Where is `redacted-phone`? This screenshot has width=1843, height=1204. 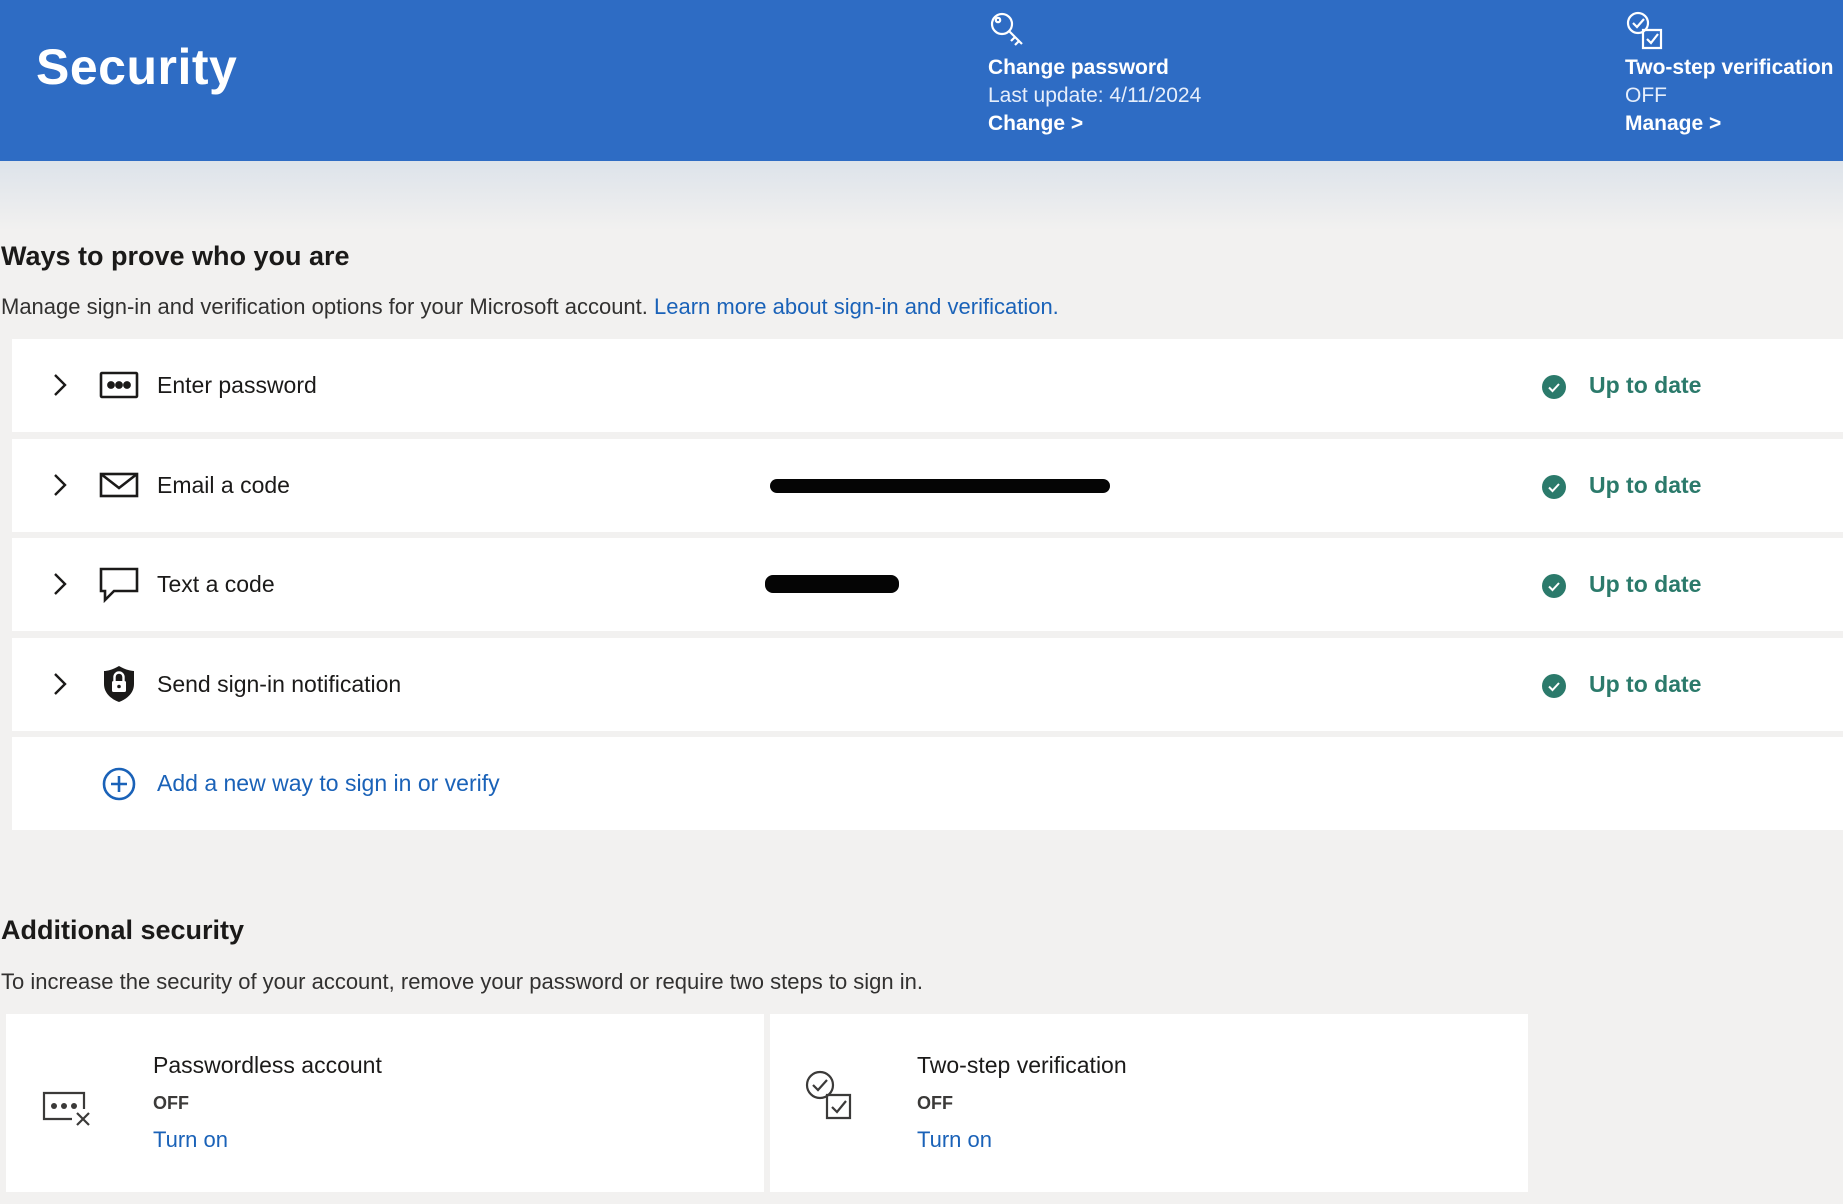
redacted-phone is located at coordinates (832, 584).